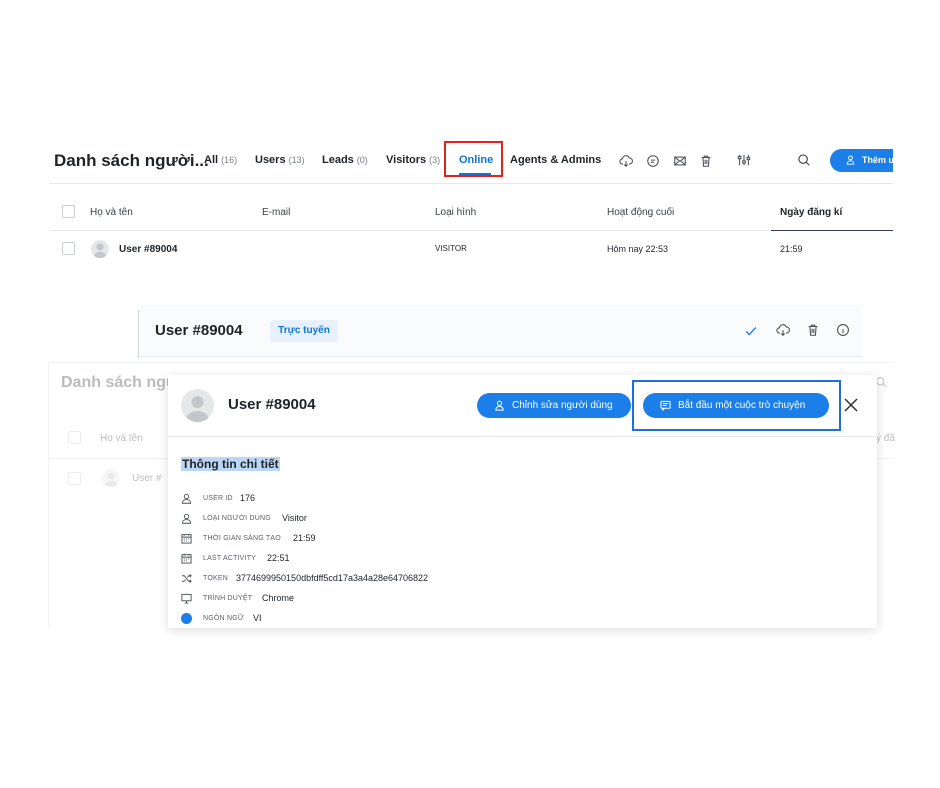  I want to click on tab-agents-admins: Agents & Admins, so click(555, 160).